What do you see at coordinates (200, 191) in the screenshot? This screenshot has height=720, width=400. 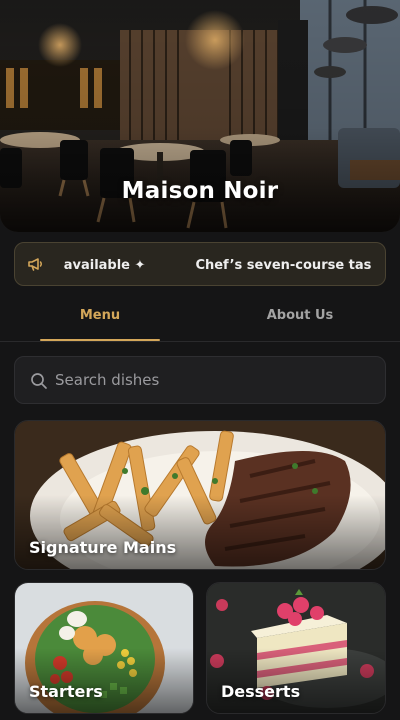 I see `restaurant-name: Maison Noir` at bounding box center [200, 191].